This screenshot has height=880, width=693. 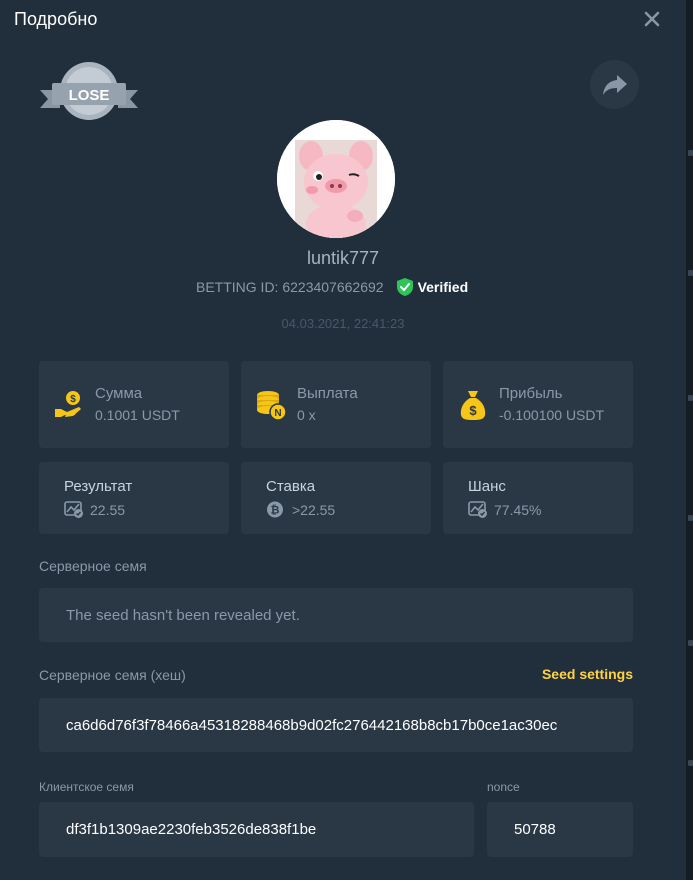 I want to click on bet-target-label: Ставка, so click(x=291, y=486).